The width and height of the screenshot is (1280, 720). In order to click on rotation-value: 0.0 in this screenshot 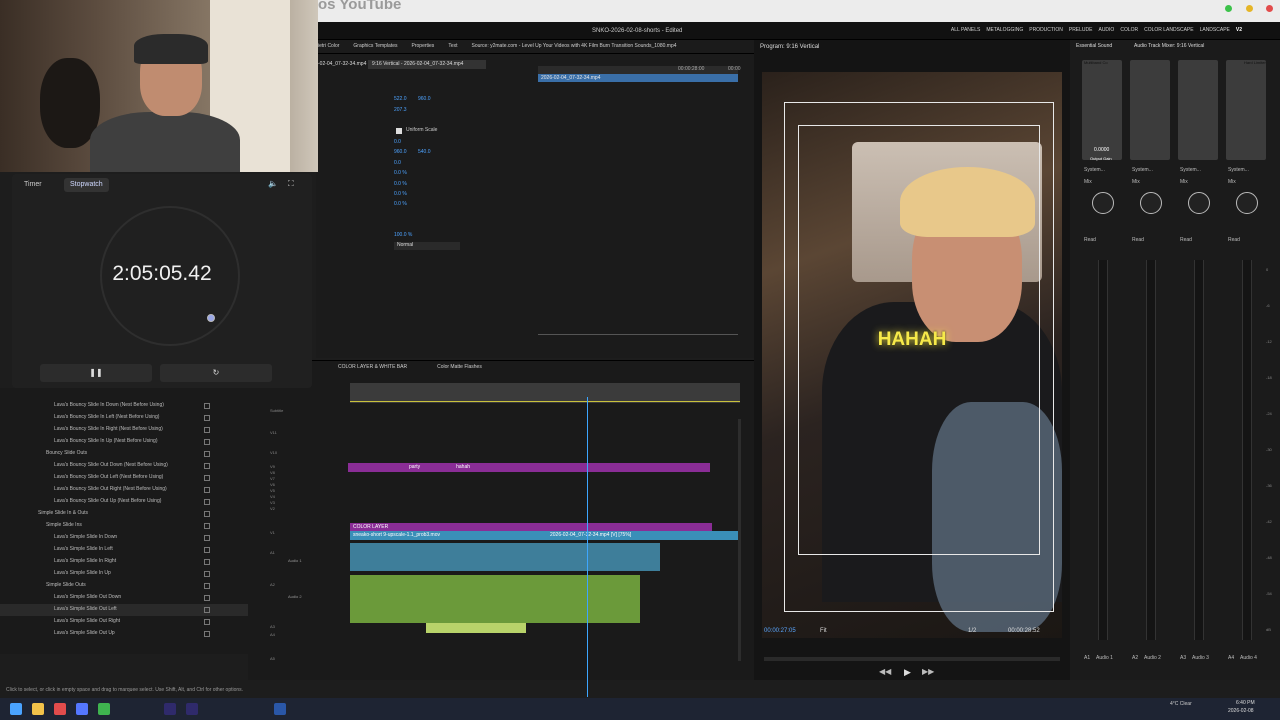, I will do `click(397, 142)`.